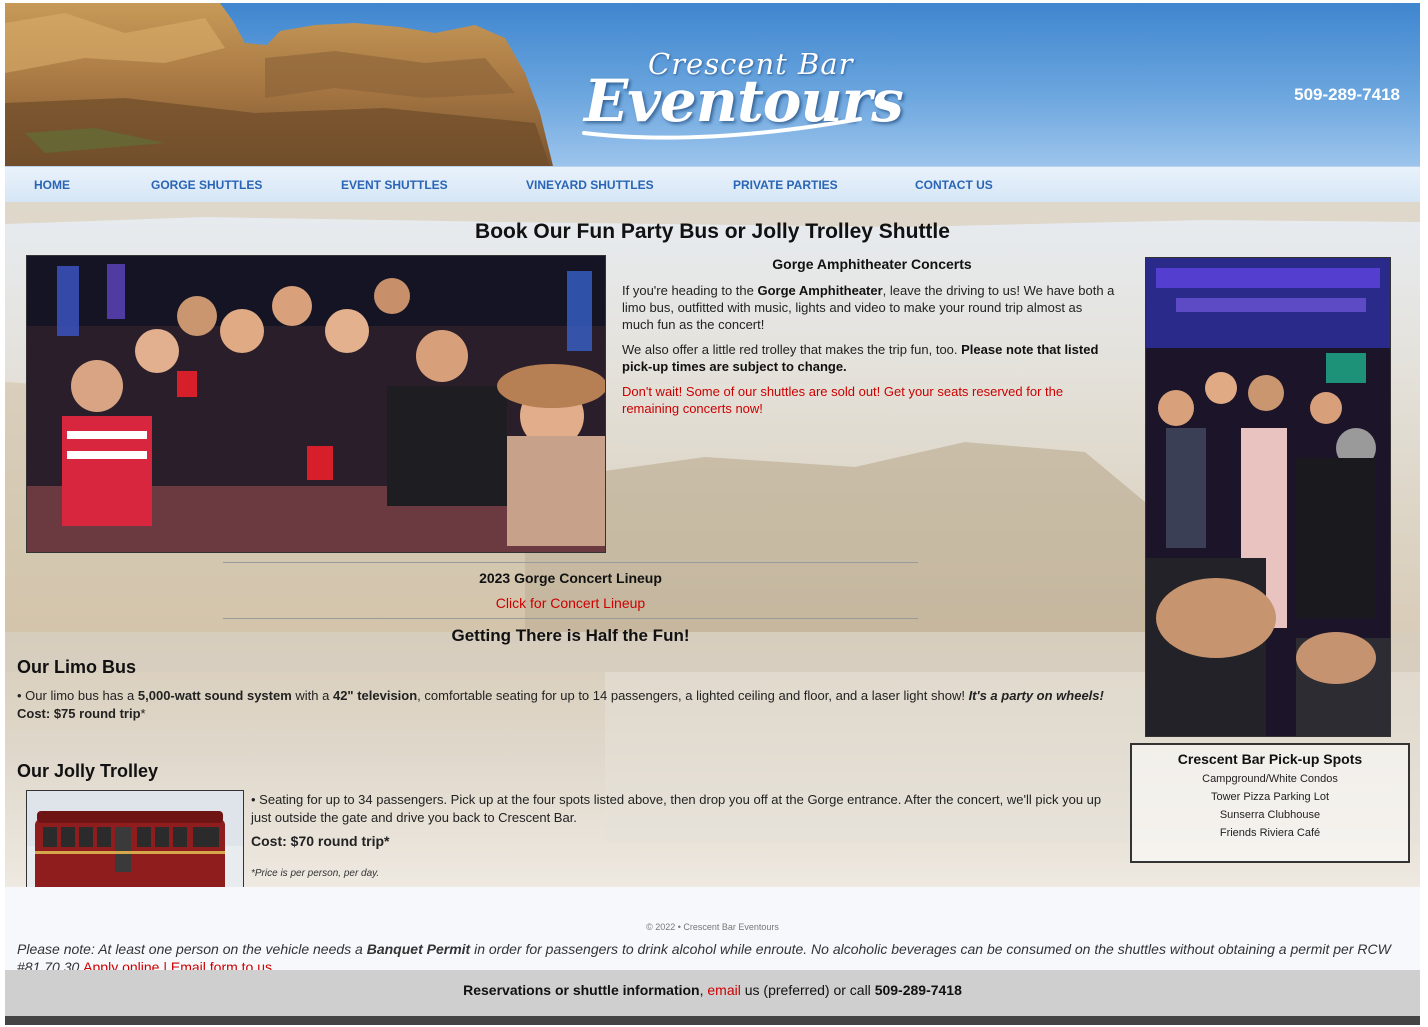  What do you see at coordinates (1268, 497) in the screenshot?
I see `limo-interior-photo` at bounding box center [1268, 497].